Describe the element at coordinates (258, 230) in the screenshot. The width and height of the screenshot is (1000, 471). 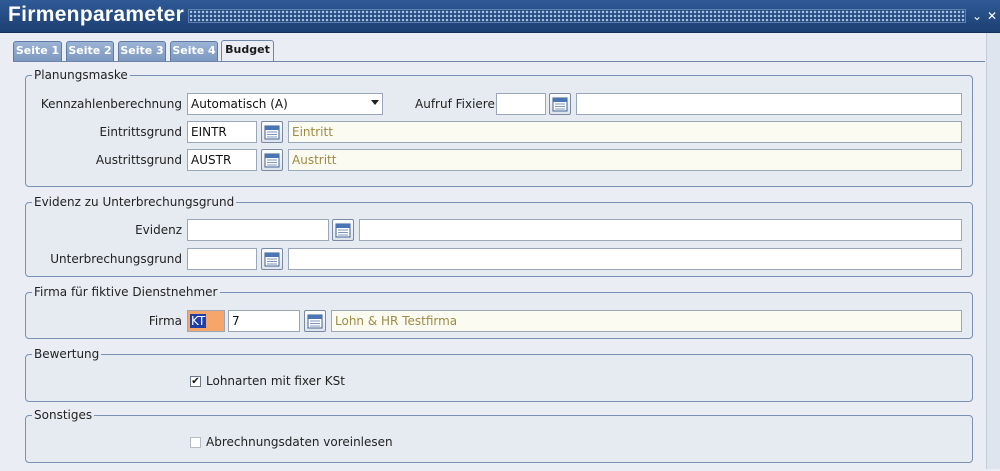
I see `evidenz-code-input` at that location.